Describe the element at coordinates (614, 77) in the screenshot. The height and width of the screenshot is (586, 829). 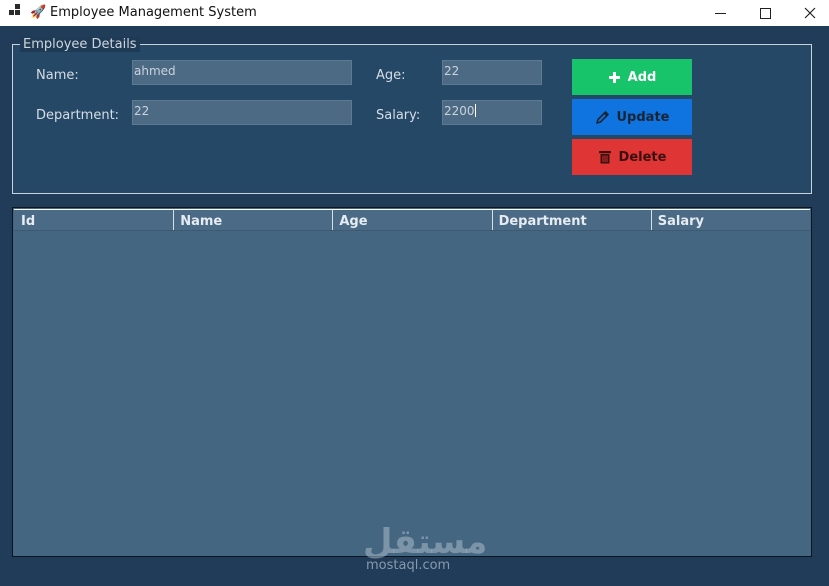
I see `plus-icon` at that location.